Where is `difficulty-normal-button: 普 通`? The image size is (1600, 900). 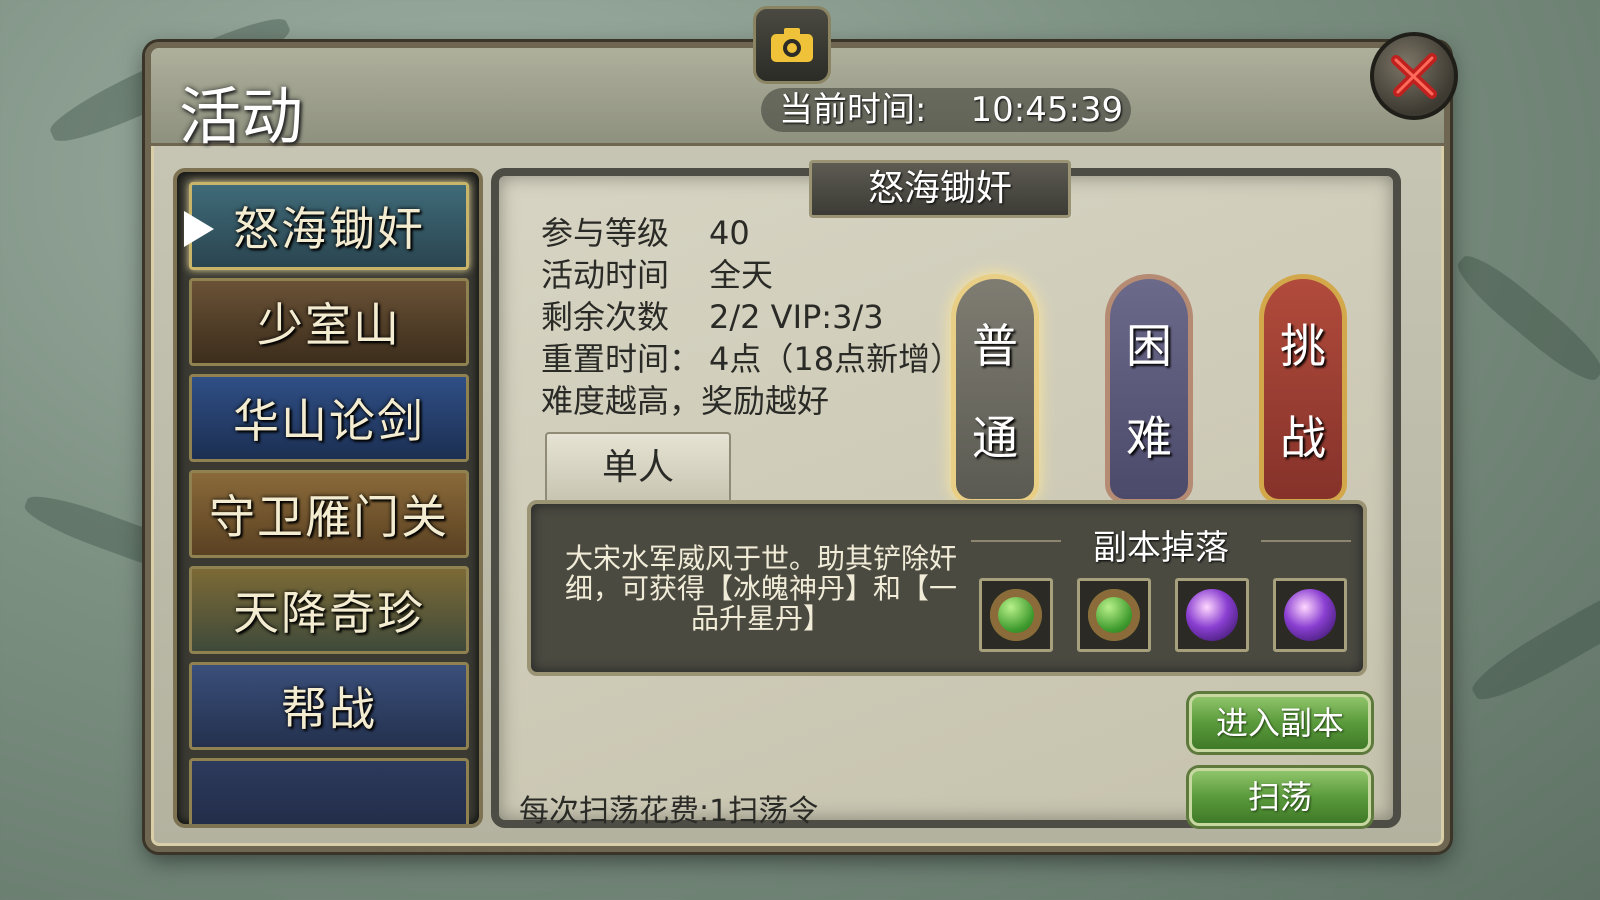 difficulty-normal-button: 普 通 is located at coordinates (995, 389).